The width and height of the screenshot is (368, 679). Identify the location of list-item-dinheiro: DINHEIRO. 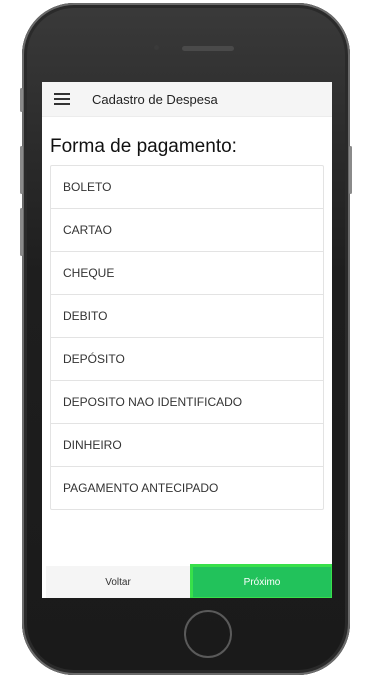
(187, 445).